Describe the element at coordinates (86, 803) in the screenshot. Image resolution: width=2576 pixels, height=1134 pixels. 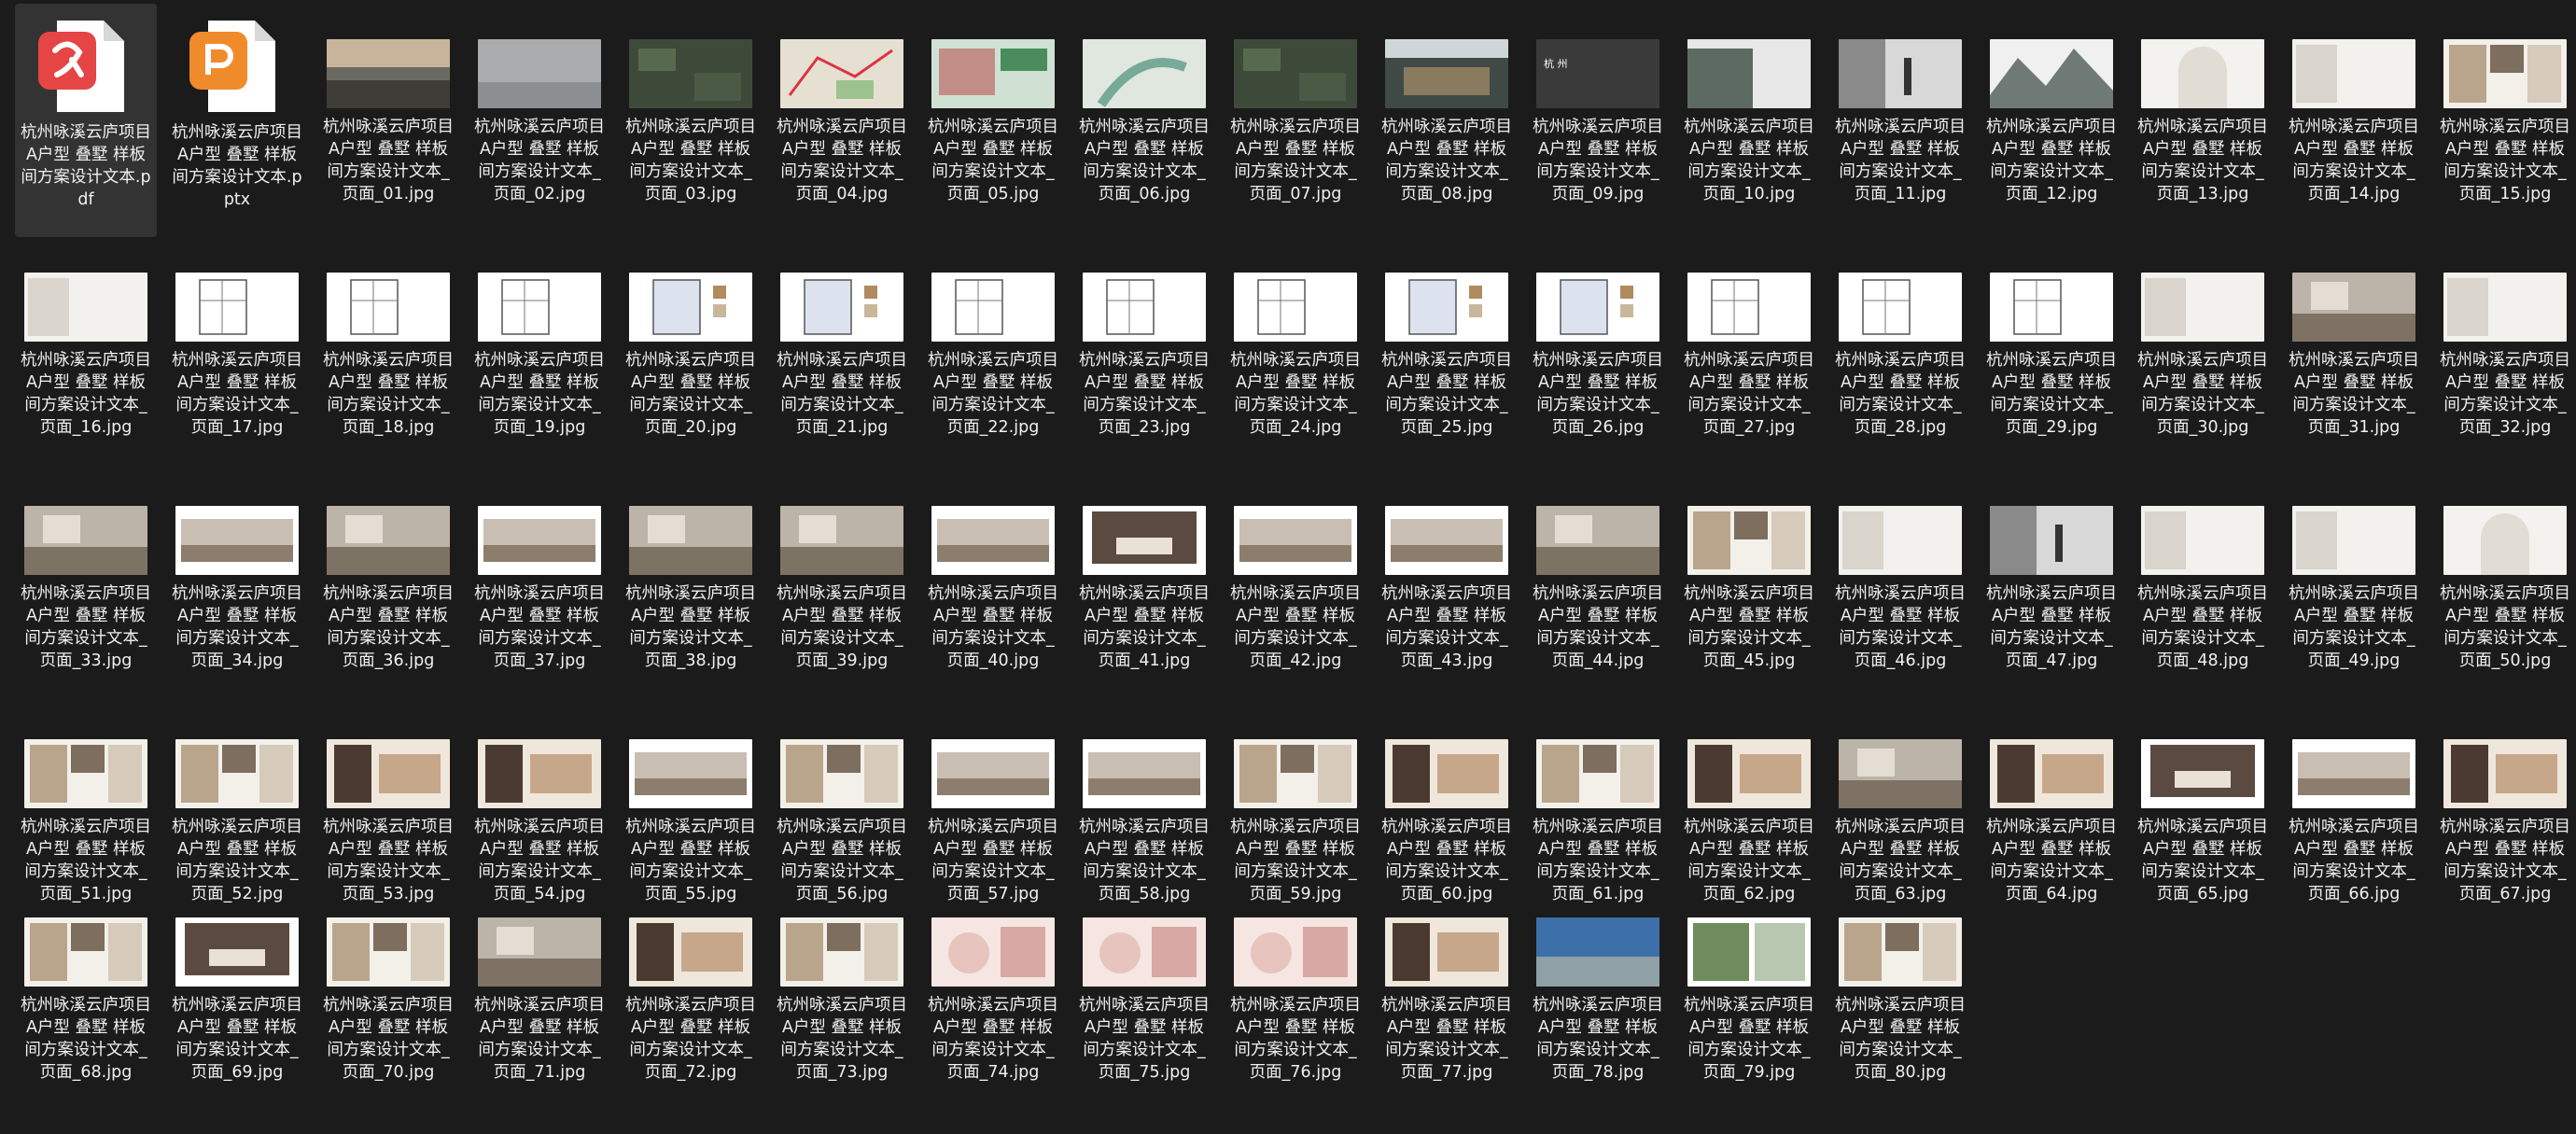
I see `file-item: 杭州咏溪云庐项目A户型 叠墅 样板间方案设计文本_页面_51.jpg` at that location.